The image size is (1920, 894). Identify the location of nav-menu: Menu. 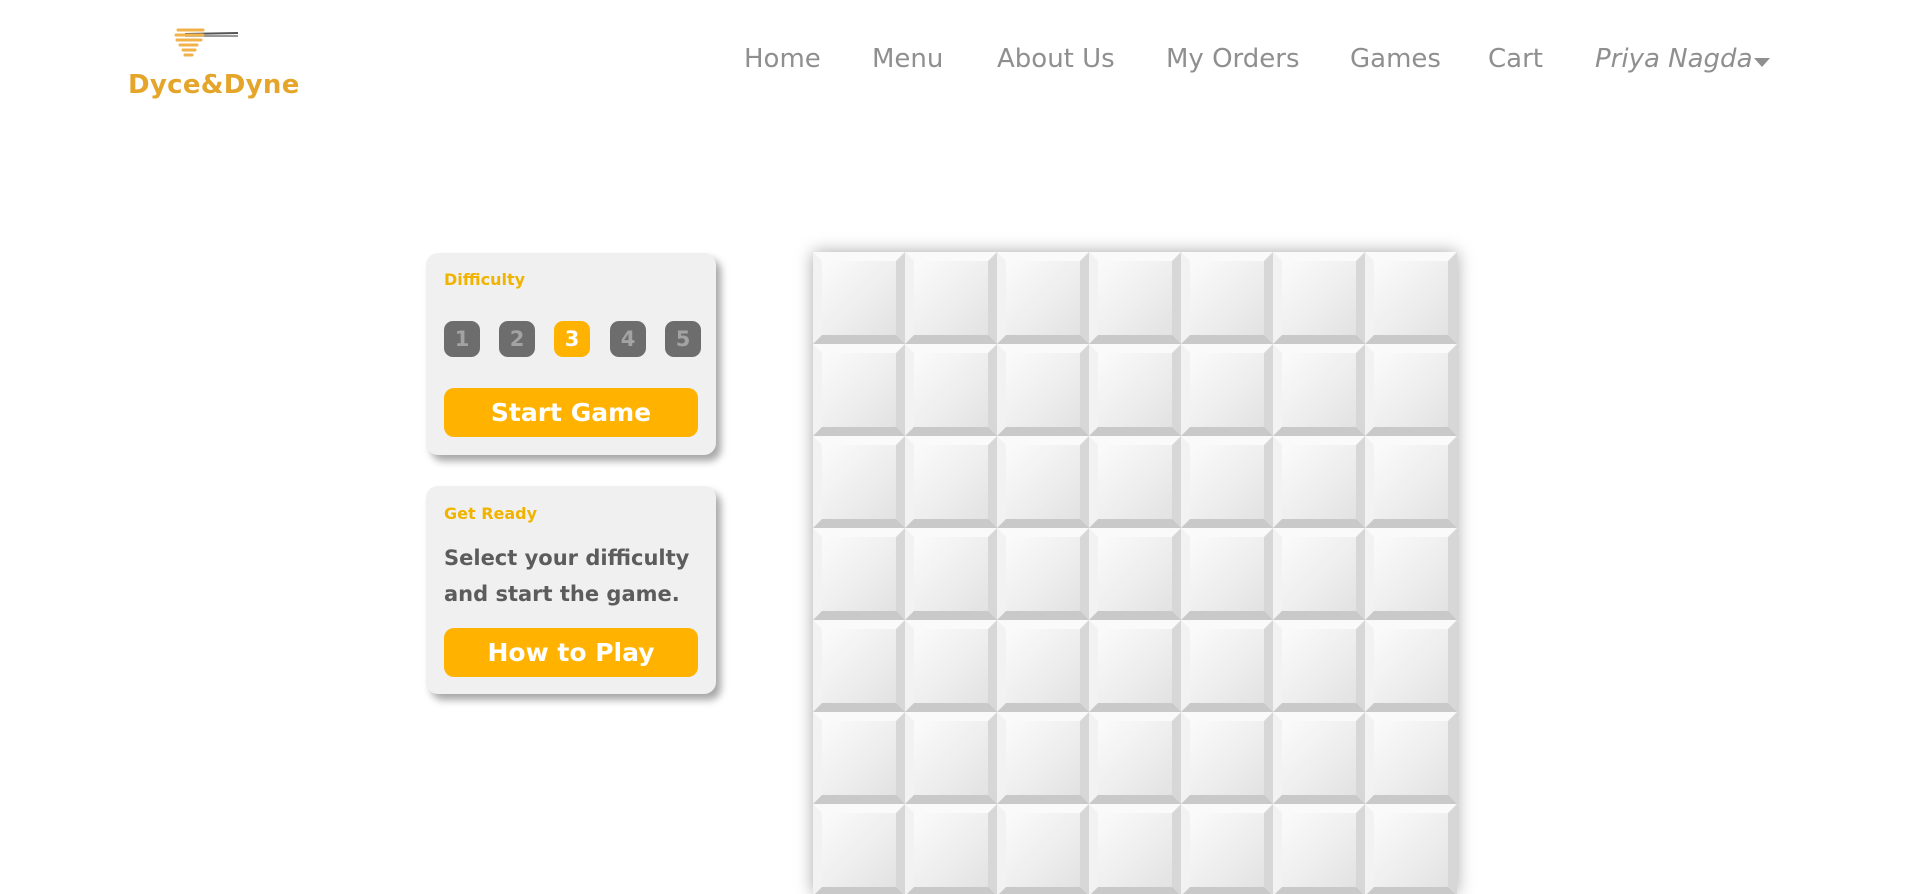
(907, 59).